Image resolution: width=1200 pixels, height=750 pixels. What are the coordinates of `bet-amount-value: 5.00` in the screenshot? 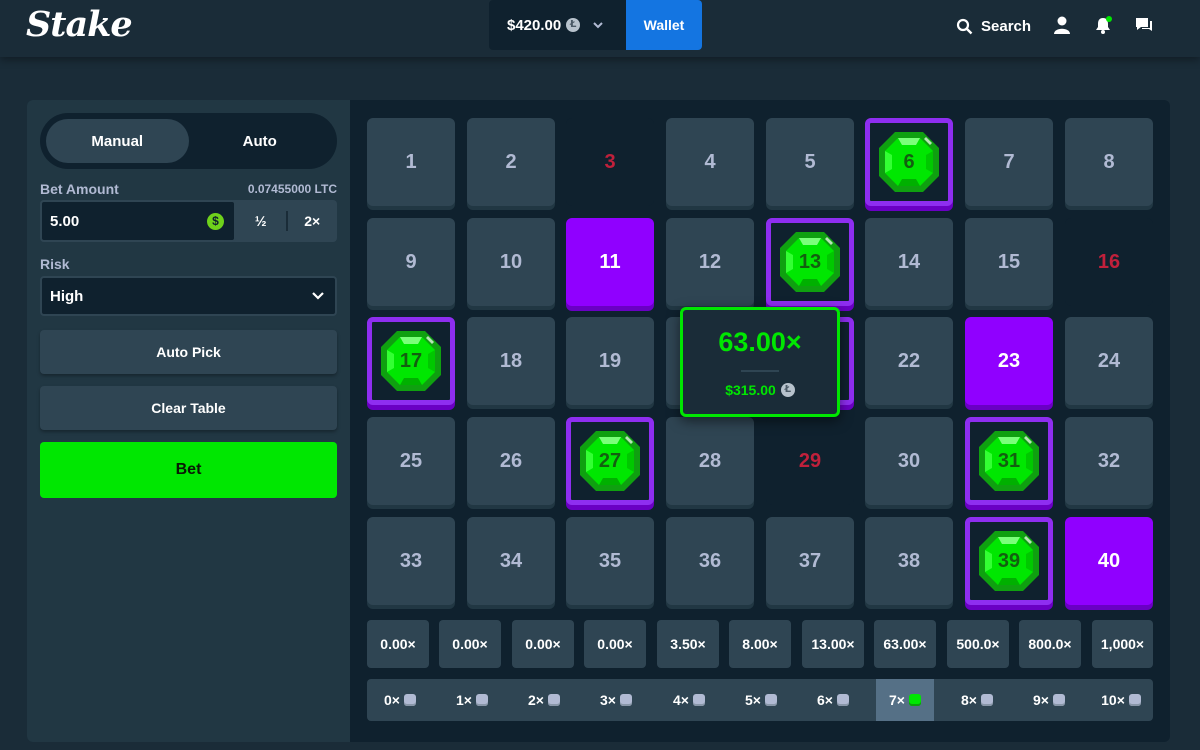 It's located at (65, 221).